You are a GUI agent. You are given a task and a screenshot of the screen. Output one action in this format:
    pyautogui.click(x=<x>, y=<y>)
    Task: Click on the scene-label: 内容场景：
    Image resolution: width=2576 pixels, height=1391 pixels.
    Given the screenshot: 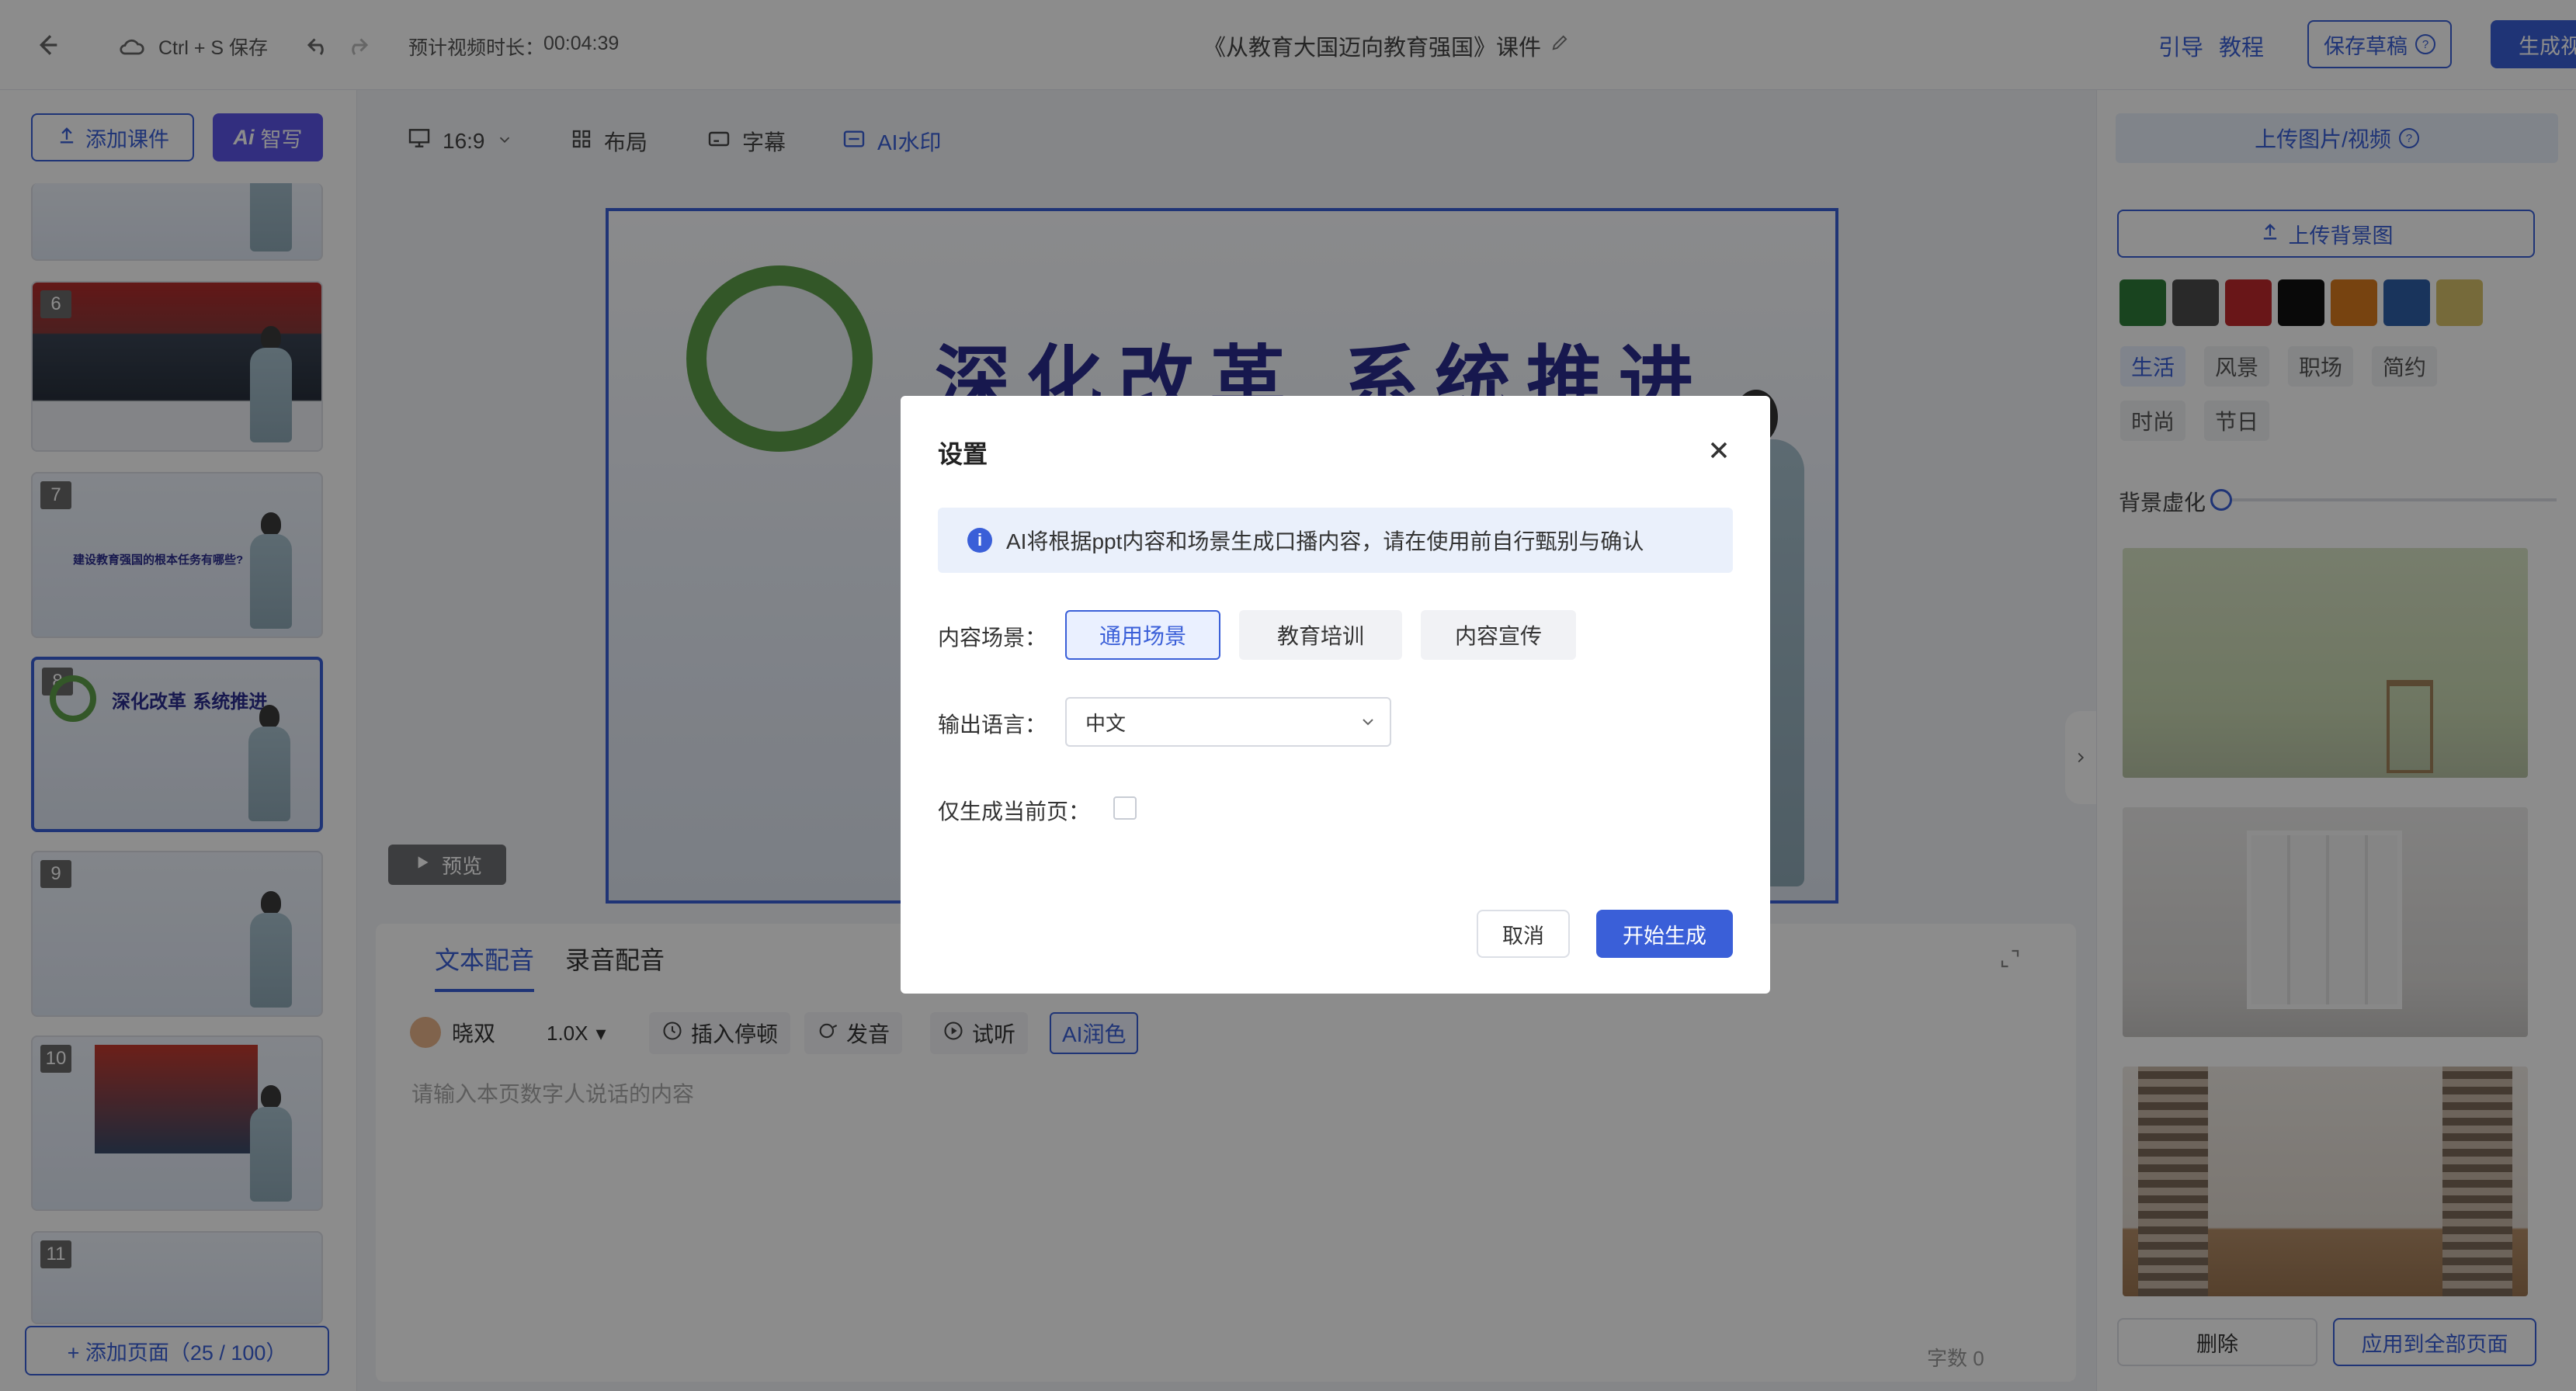 What is the action you would take?
    pyautogui.click(x=992, y=638)
    